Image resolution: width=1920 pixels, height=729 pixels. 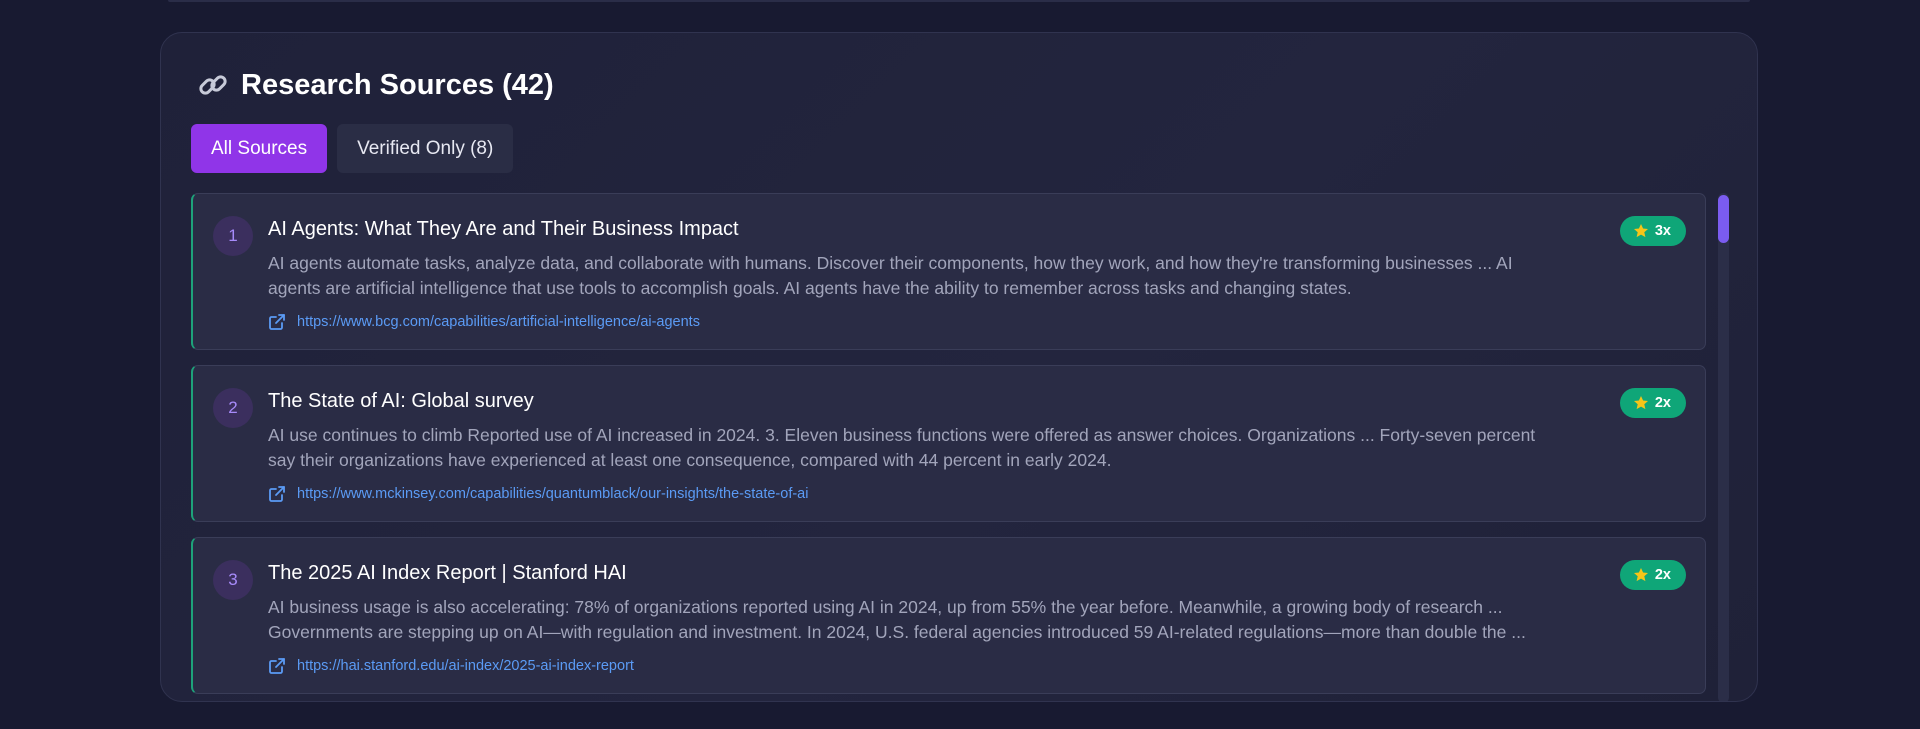 What do you see at coordinates (1723, 447) in the screenshot?
I see `sources-scrollbar` at bounding box center [1723, 447].